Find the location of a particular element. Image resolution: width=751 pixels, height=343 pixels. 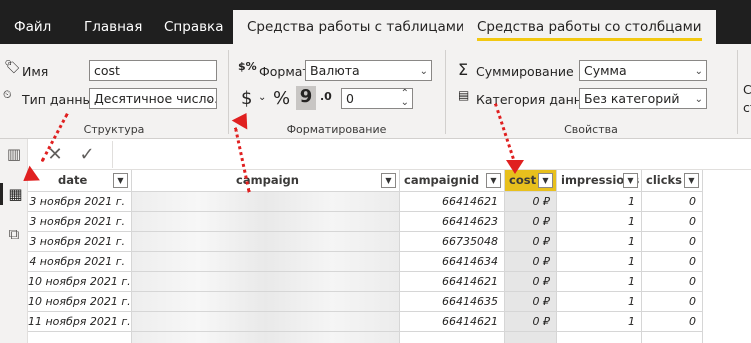

data-type-icon: ⏲ is located at coordinates (7, 94).